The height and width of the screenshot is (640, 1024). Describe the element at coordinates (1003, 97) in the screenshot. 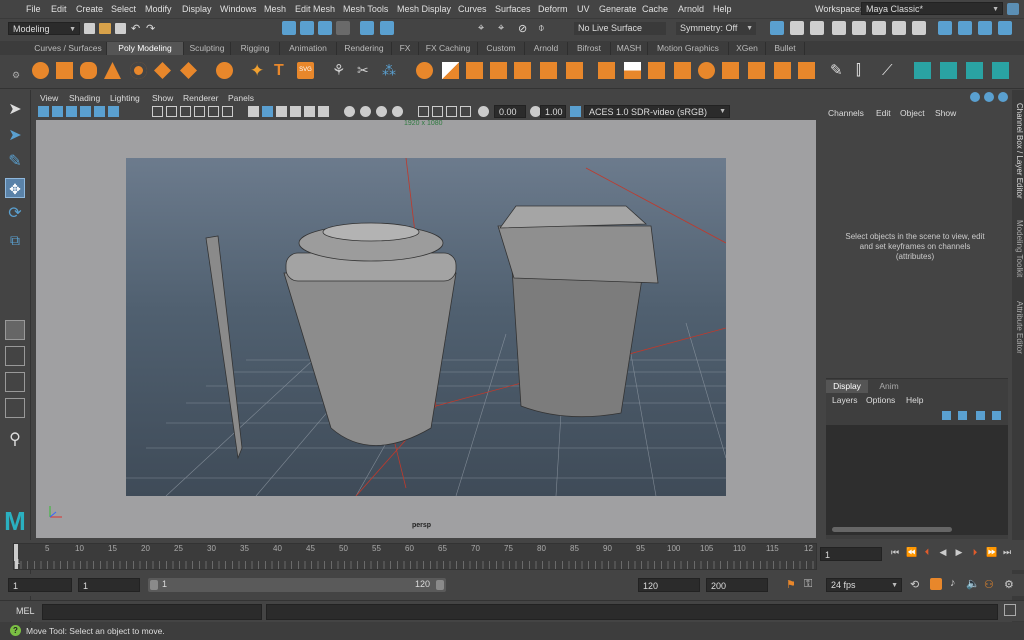

I see `modeling-icon` at that location.